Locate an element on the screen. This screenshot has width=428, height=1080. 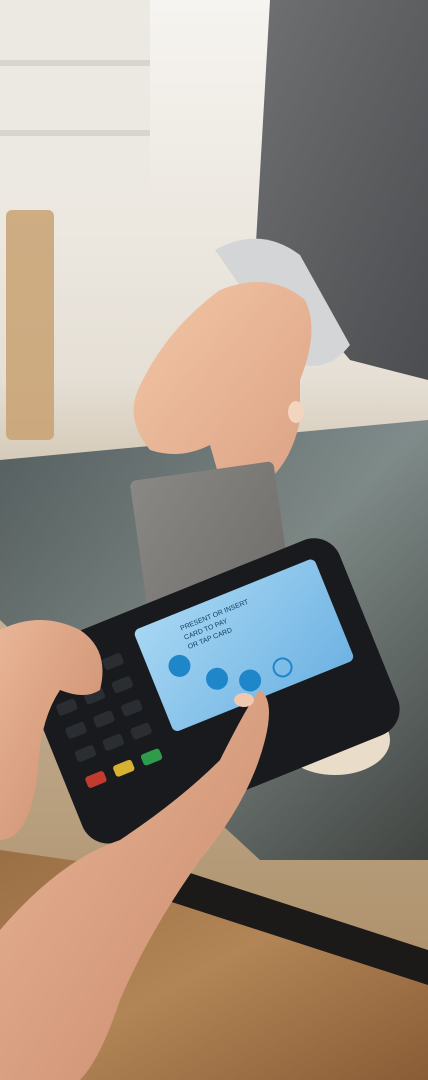
background-shelf is located at coordinates (75, 100).